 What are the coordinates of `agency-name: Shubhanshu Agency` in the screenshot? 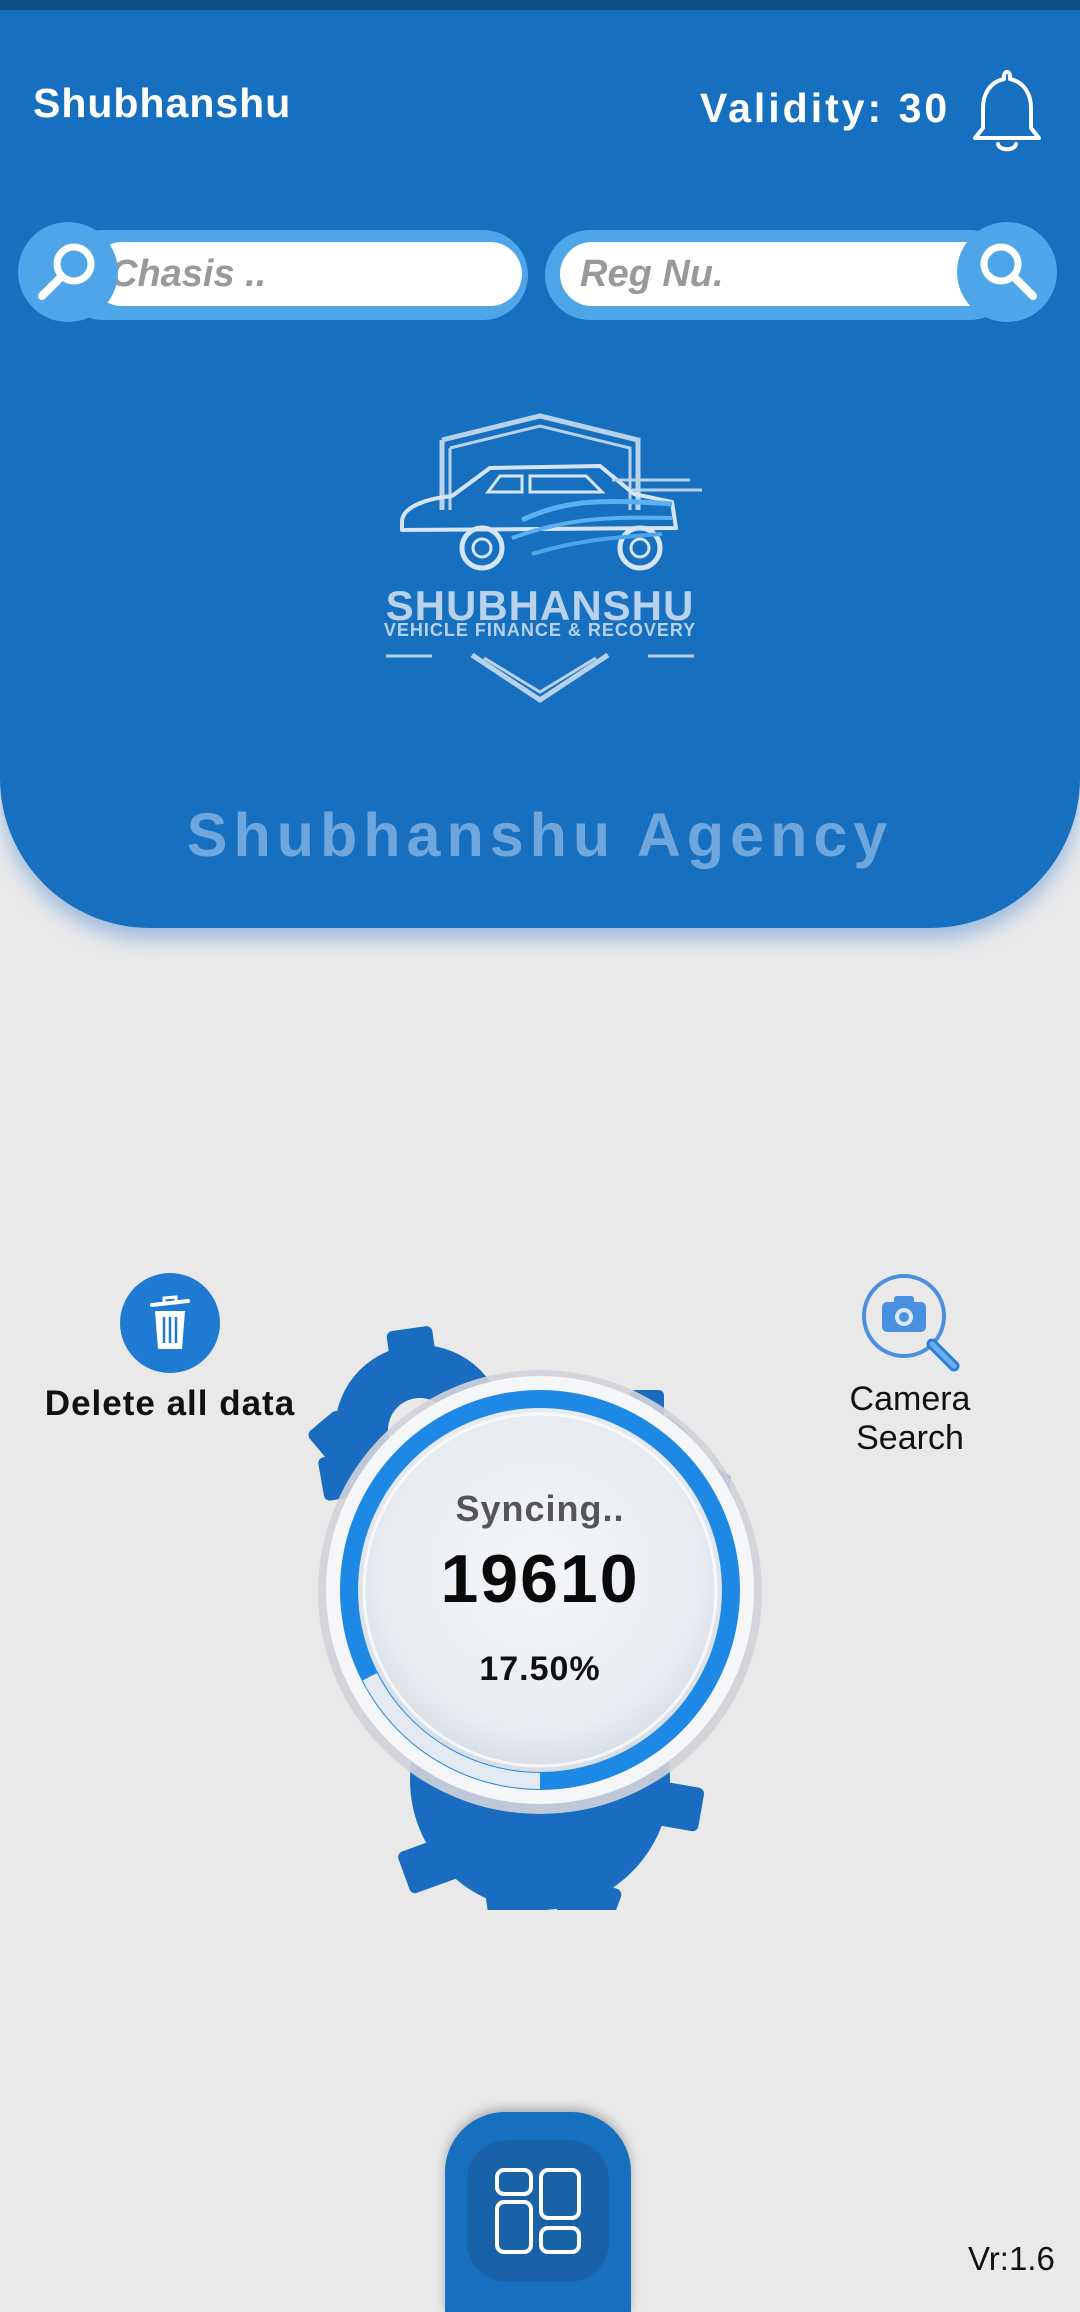 It's located at (540, 835).